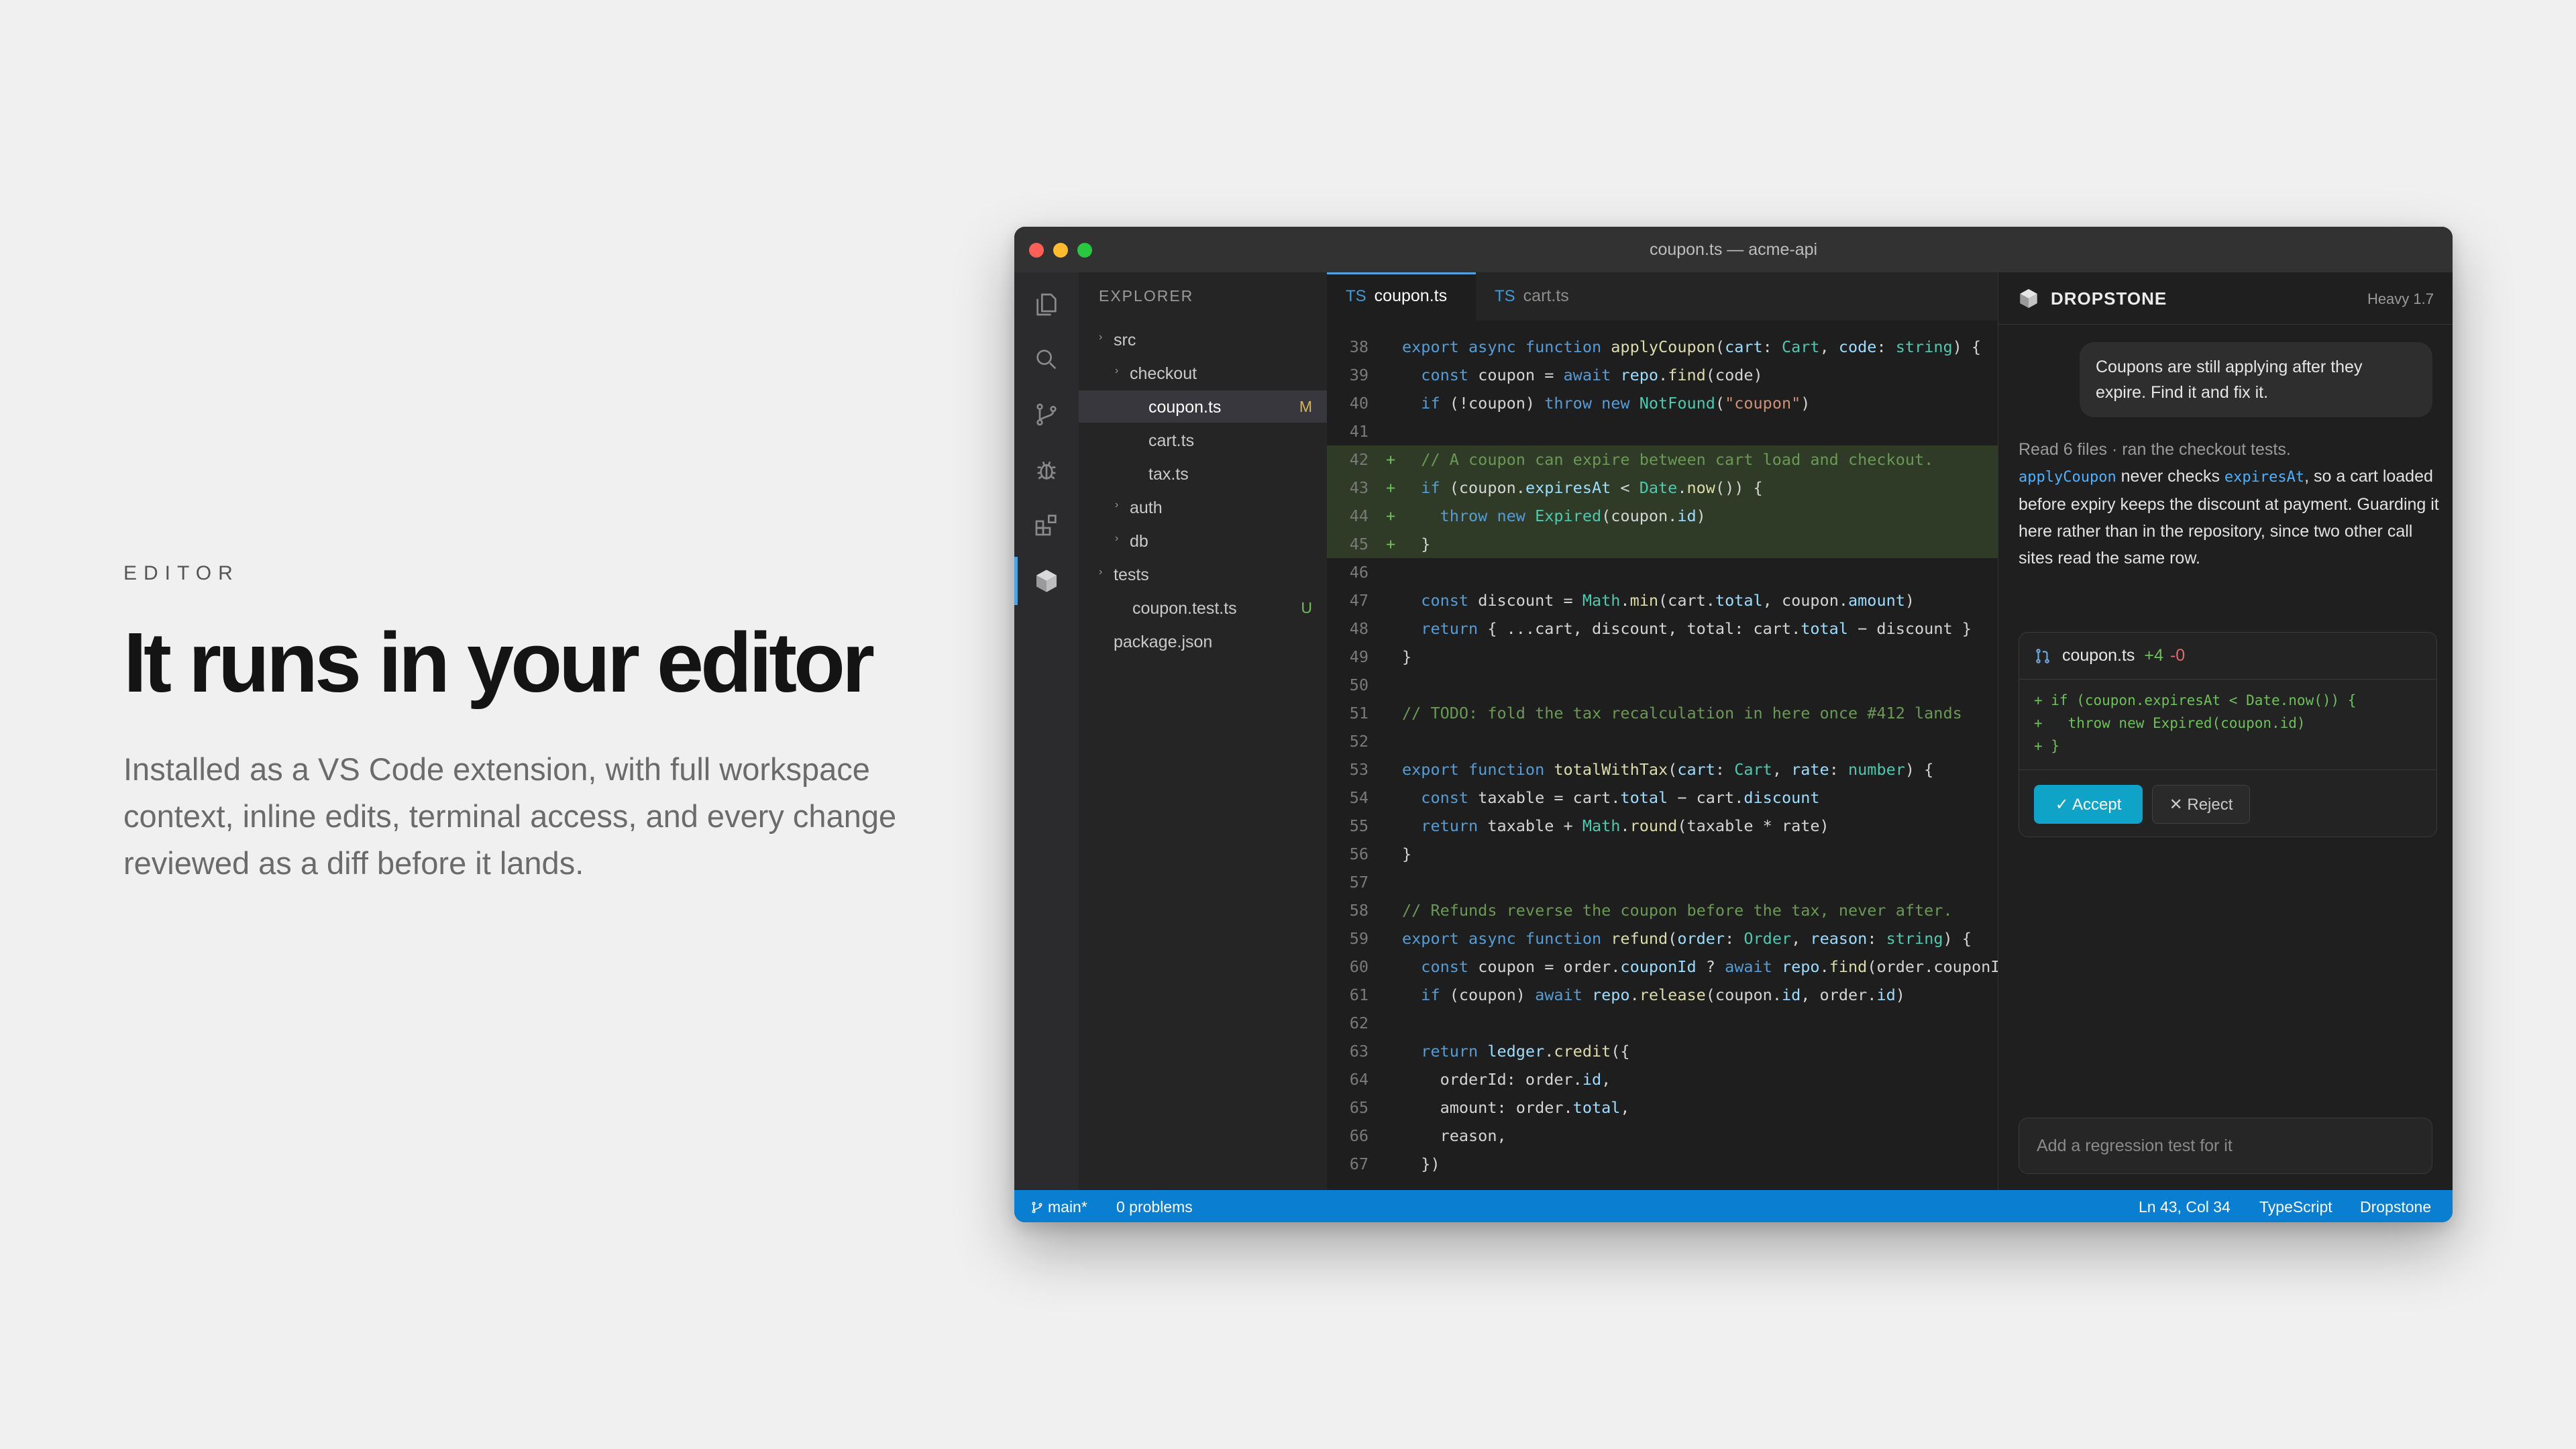  Describe the element at coordinates (1203, 474) in the screenshot. I see `tree-file: tax.ts` at that location.